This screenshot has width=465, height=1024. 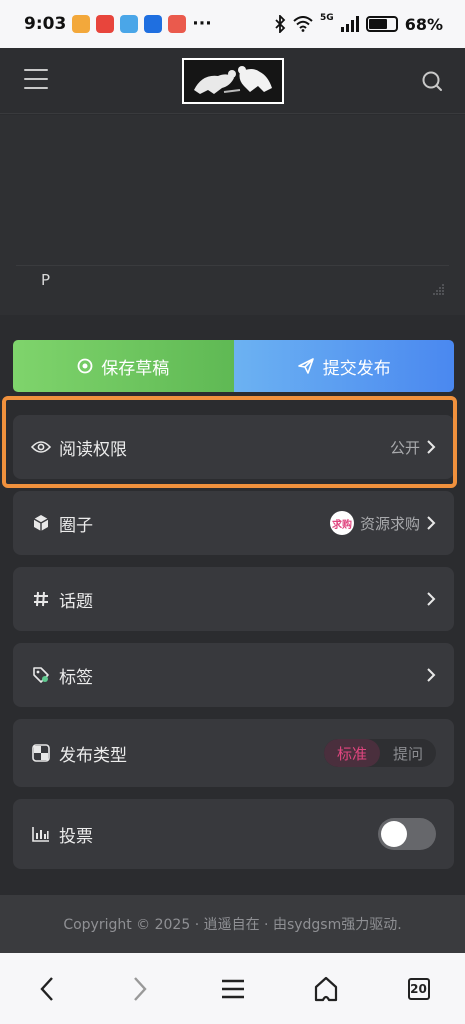 I want to click on back-button, so click(x=47, y=989).